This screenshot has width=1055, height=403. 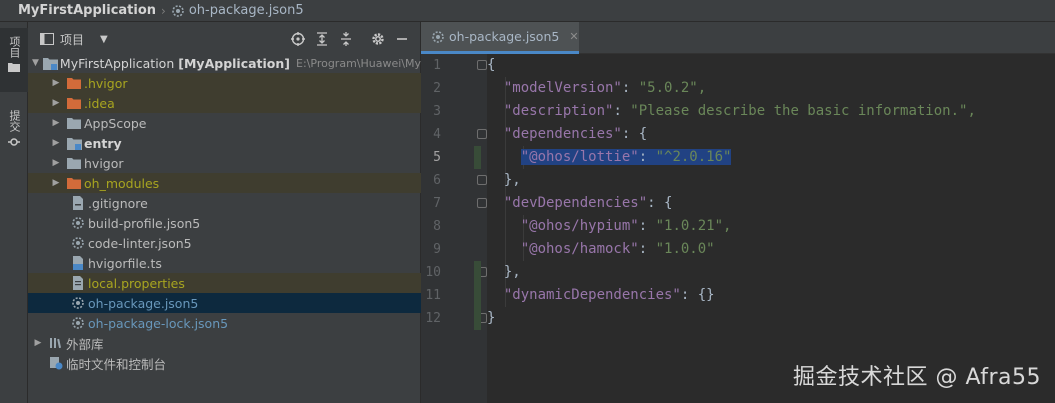 What do you see at coordinates (437, 111) in the screenshot?
I see `line-number: 3` at bounding box center [437, 111].